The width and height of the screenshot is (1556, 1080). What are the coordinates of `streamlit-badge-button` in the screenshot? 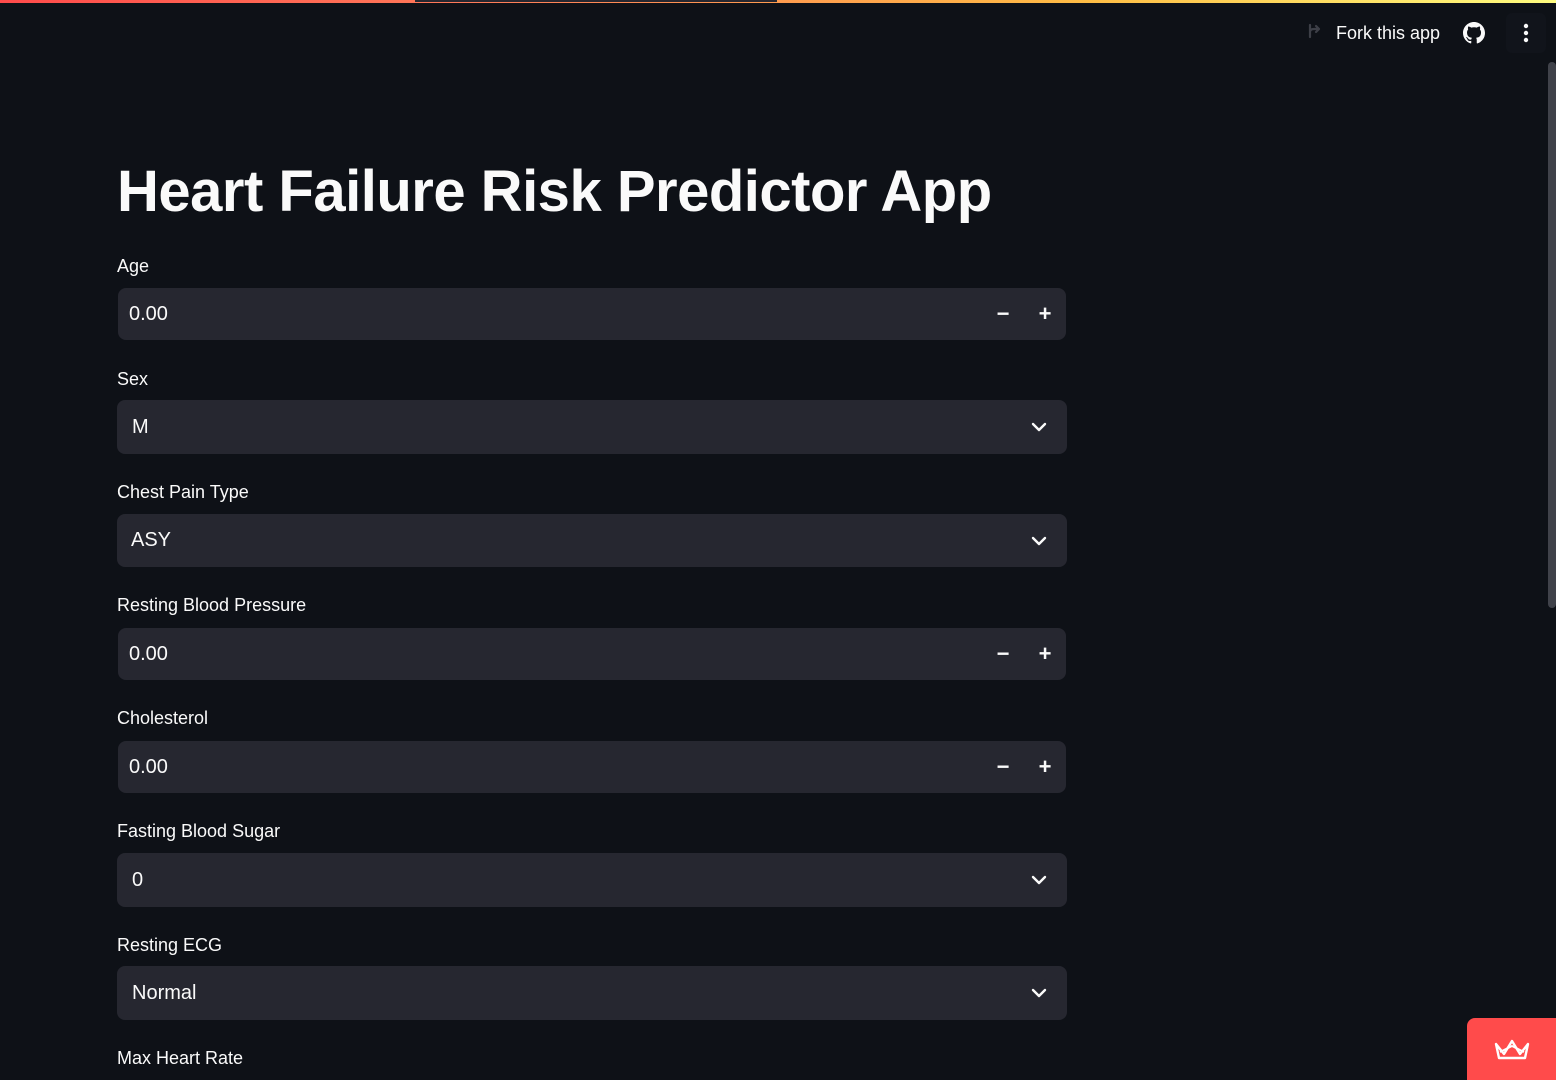 It's located at (1511, 1049).